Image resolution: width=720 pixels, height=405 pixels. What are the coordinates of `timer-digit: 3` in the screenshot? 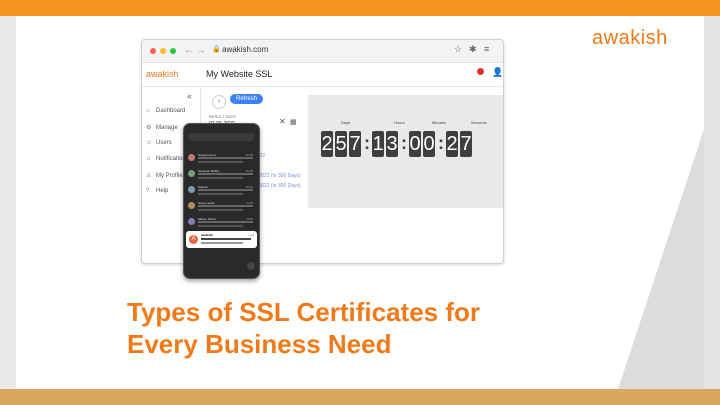 It's located at (392, 144).